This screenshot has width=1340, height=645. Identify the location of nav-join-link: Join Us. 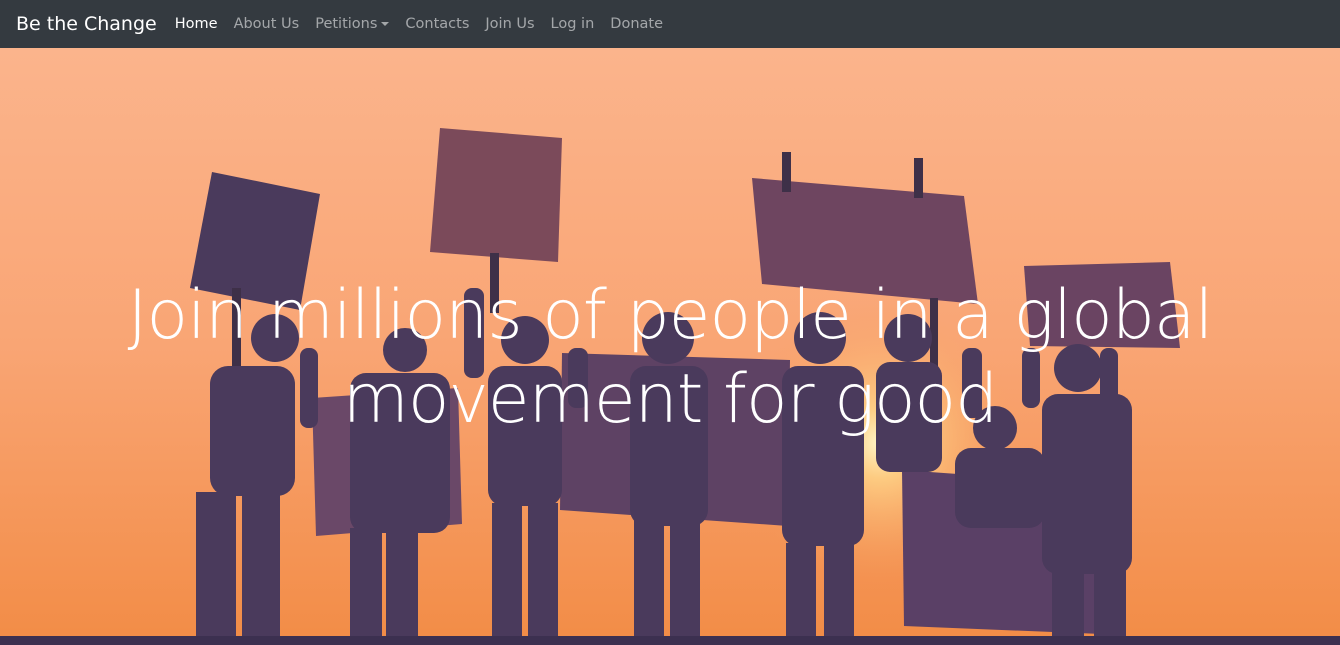
(509, 24).